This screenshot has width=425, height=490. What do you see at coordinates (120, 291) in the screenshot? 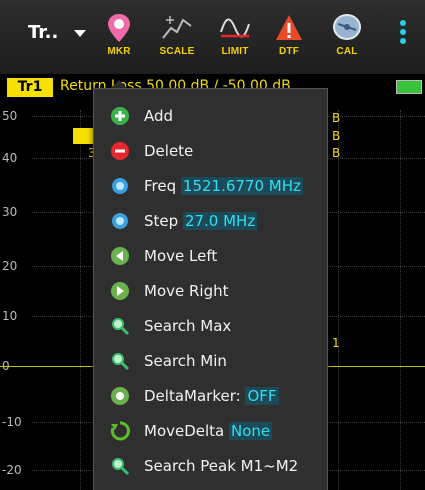
I see `move-right-icon` at bounding box center [120, 291].